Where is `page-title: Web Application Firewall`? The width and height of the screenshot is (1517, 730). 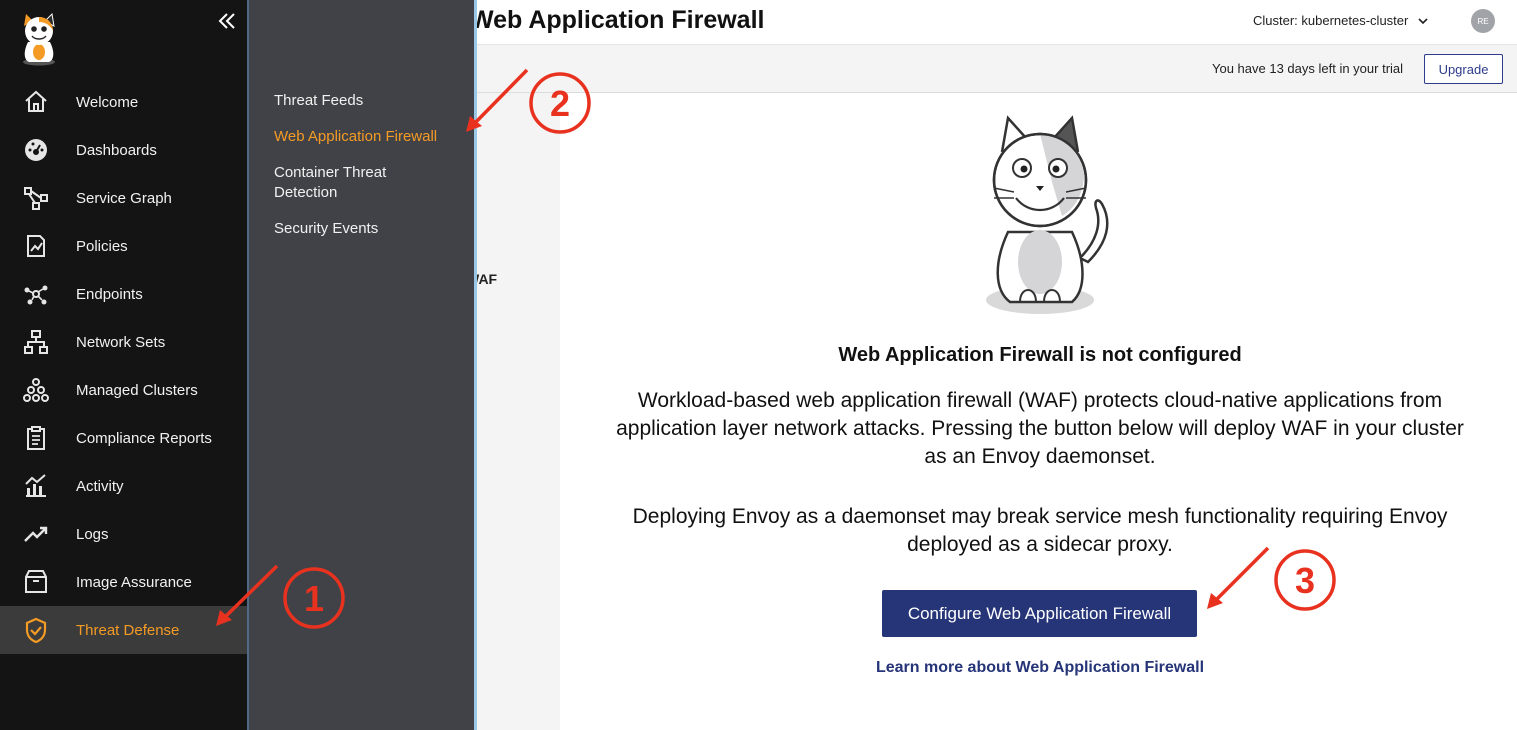 page-title: Web Application Firewall is located at coordinates (617, 20).